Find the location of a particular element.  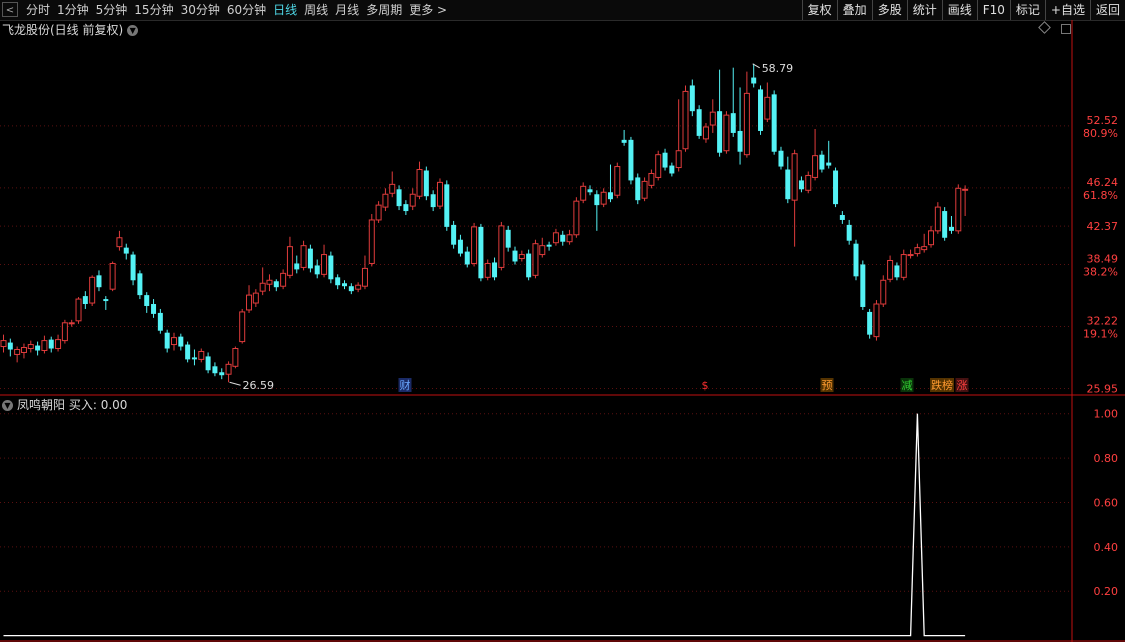

period-tab-0: 分时 is located at coordinates (39, 10).